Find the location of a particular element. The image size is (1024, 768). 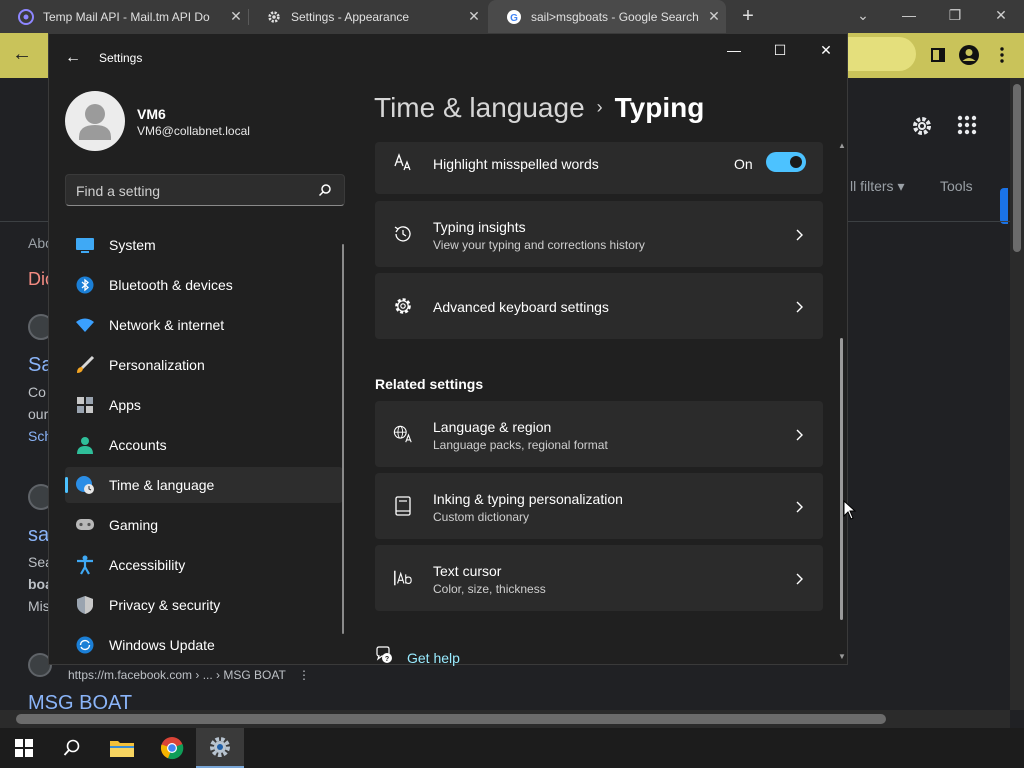

card-title: Typing insights is located at coordinates (479, 227).